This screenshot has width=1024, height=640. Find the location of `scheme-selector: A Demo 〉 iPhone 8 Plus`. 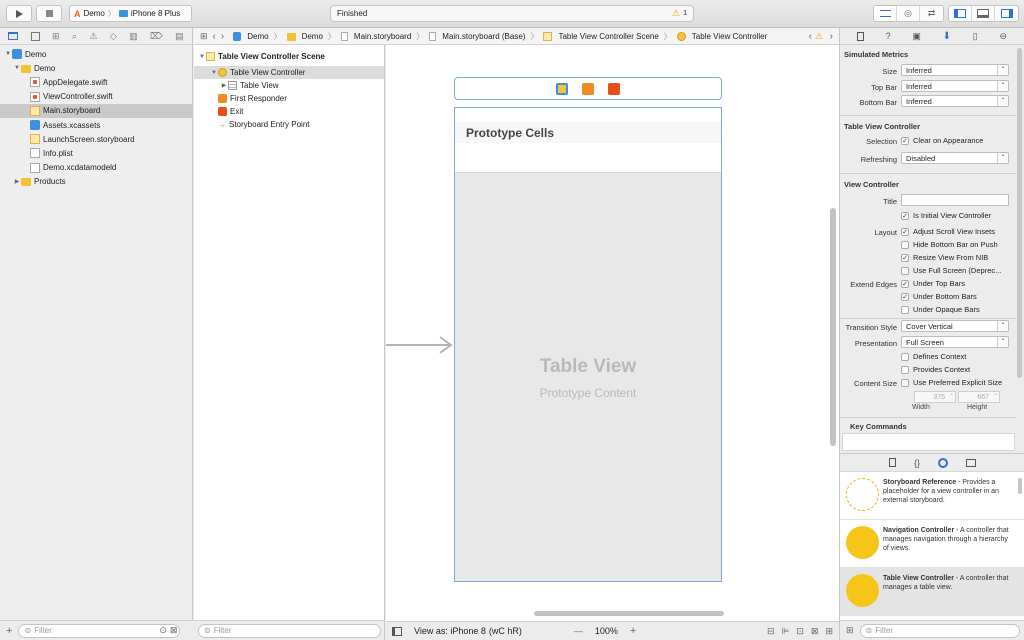

scheme-selector: A Demo 〉 iPhone 8 Plus is located at coordinates (130, 13).